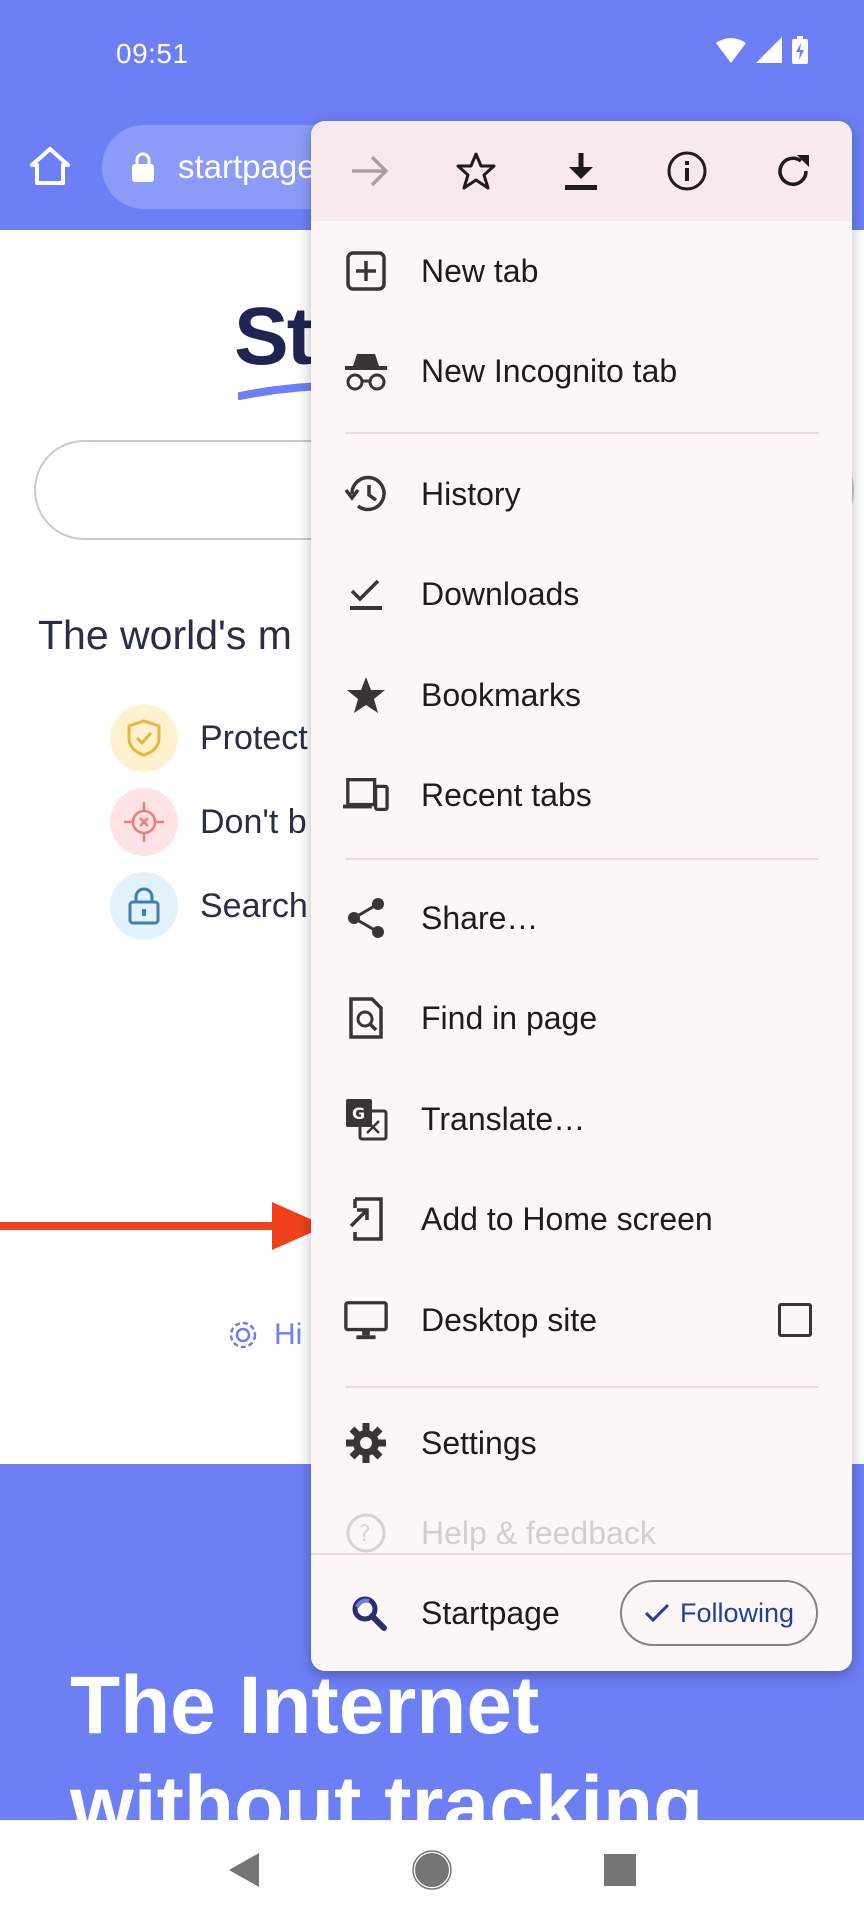 Image resolution: width=864 pixels, height=1920 pixels. What do you see at coordinates (795, 1320) in the screenshot?
I see `desktop-site-checkbox` at bounding box center [795, 1320].